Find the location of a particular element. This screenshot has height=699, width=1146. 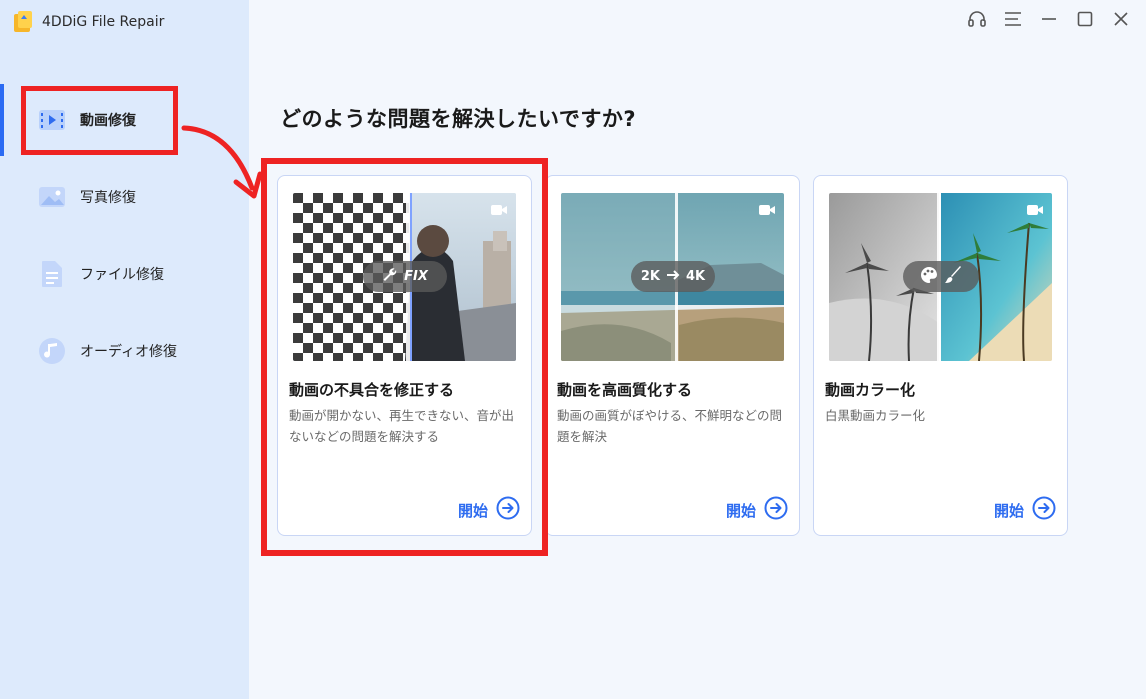

card-colorize-video: 動画カラー化 白黒動画カラー化 開始 is located at coordinates (940, 355).